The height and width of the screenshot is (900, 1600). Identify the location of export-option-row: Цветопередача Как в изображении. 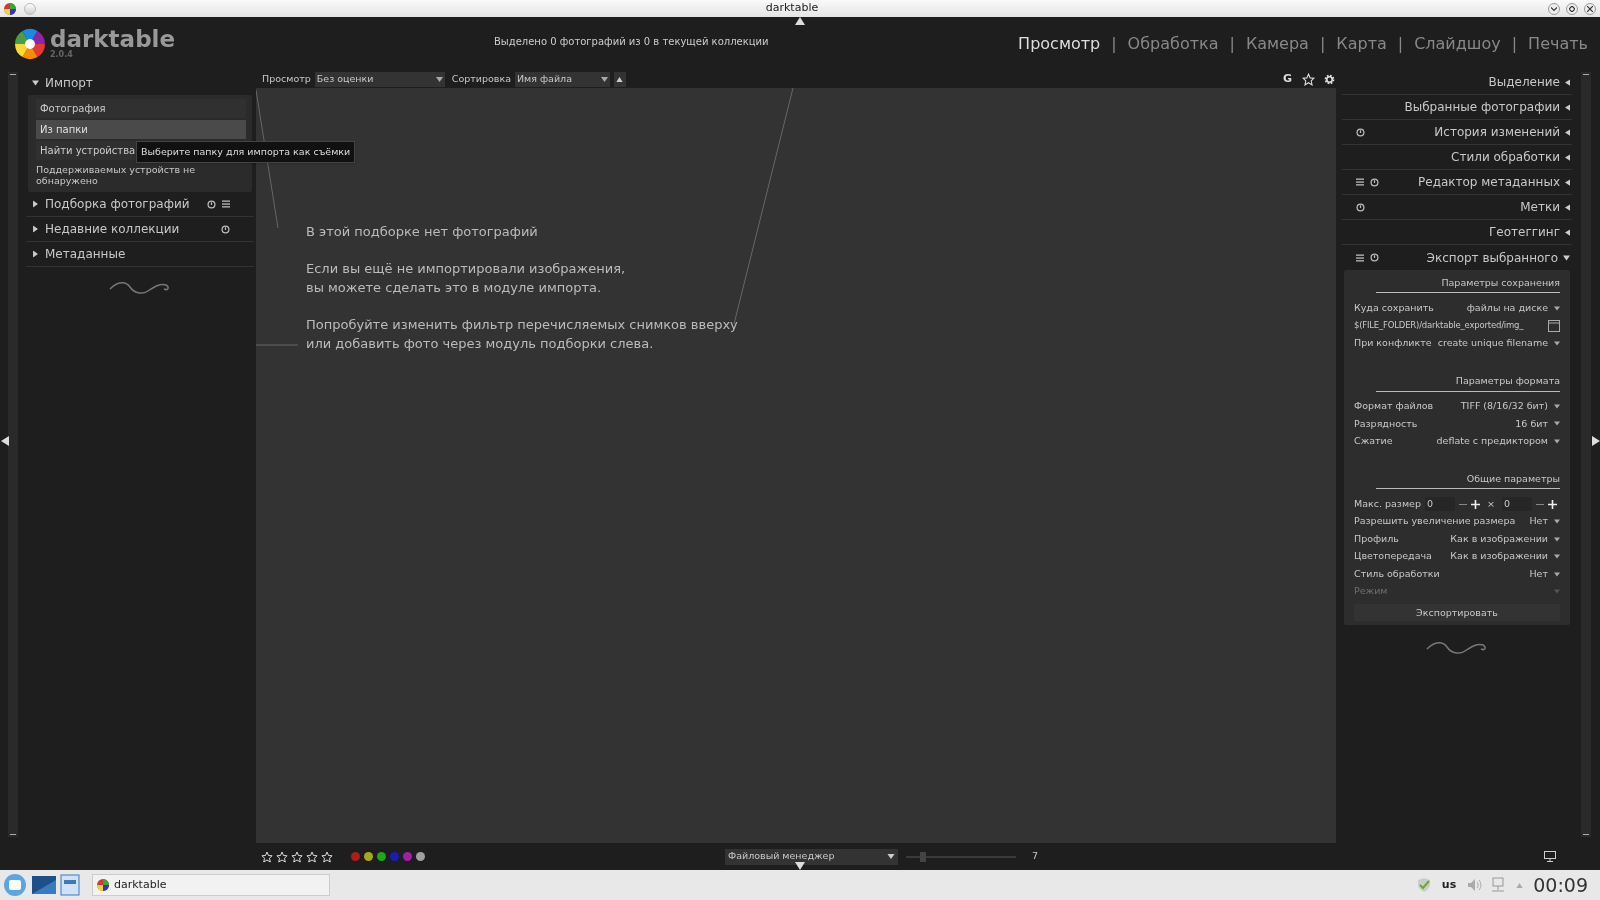
(1457, 556).